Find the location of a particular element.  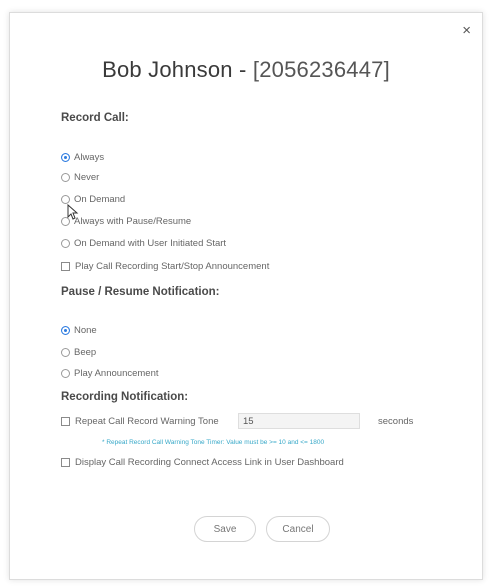

cancel-button: Cancel is located at coordinates (298, 529).